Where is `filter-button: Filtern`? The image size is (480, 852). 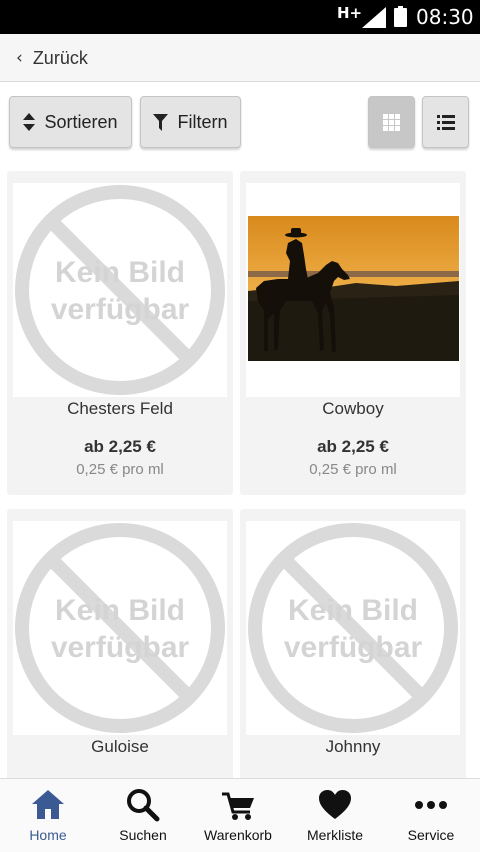
filter-button: Filtern is located at coordinates (190, 122).